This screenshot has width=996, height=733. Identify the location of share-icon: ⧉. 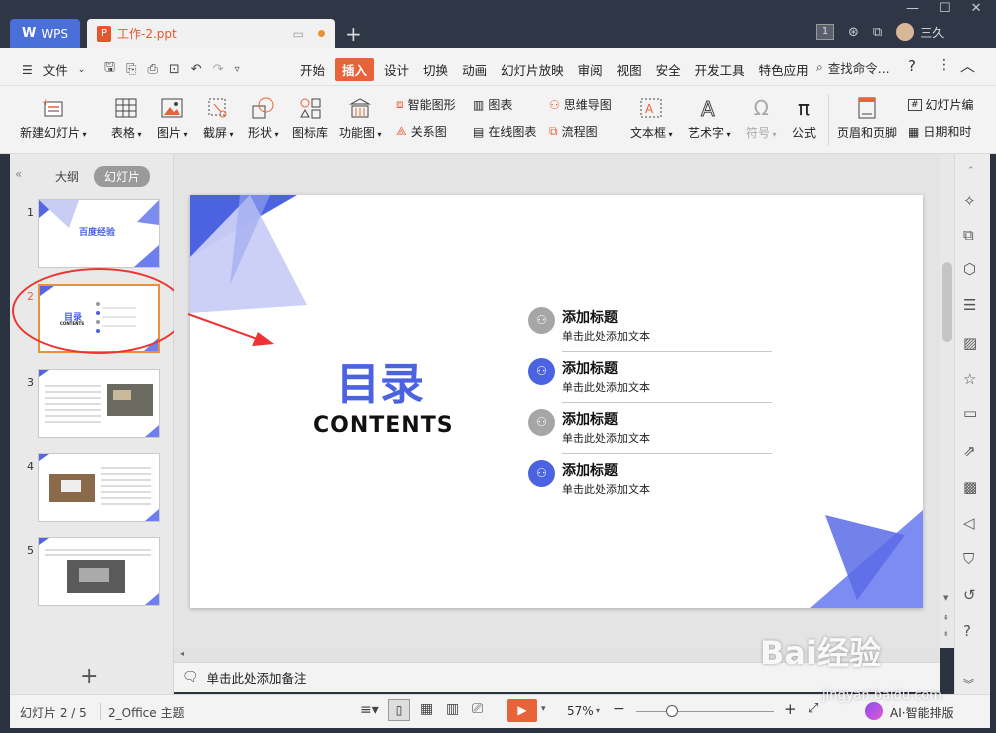
(877, 32).